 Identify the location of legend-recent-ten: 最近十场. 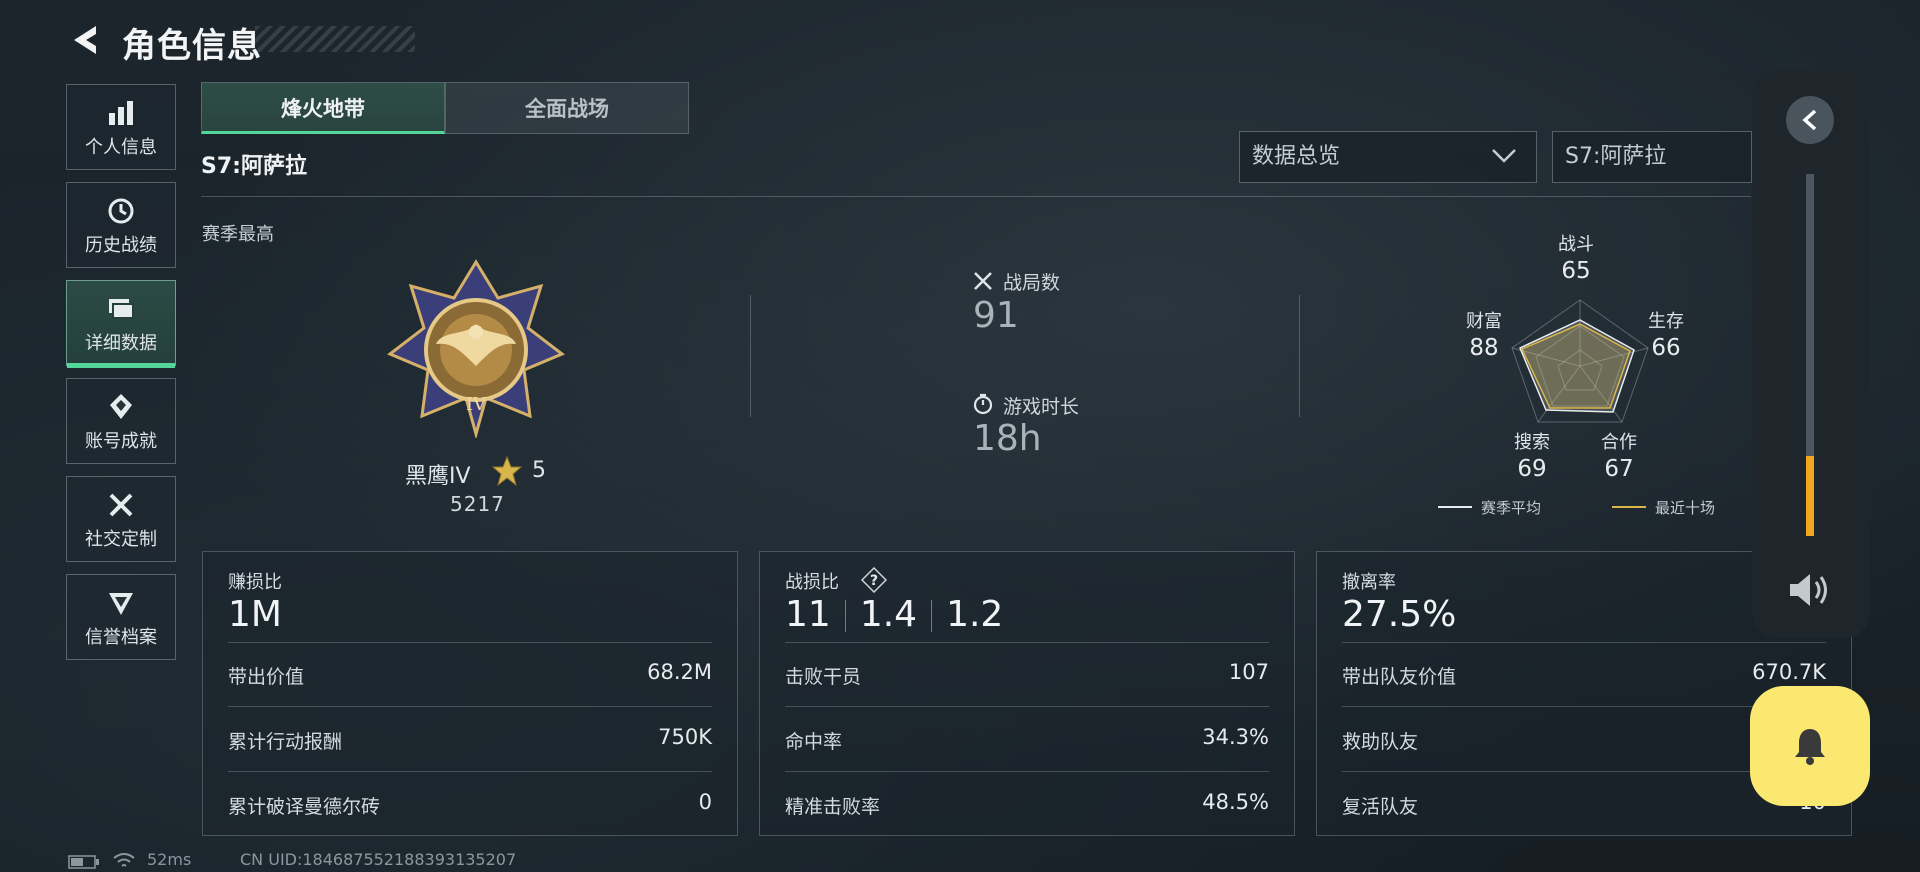
(1685, 508).